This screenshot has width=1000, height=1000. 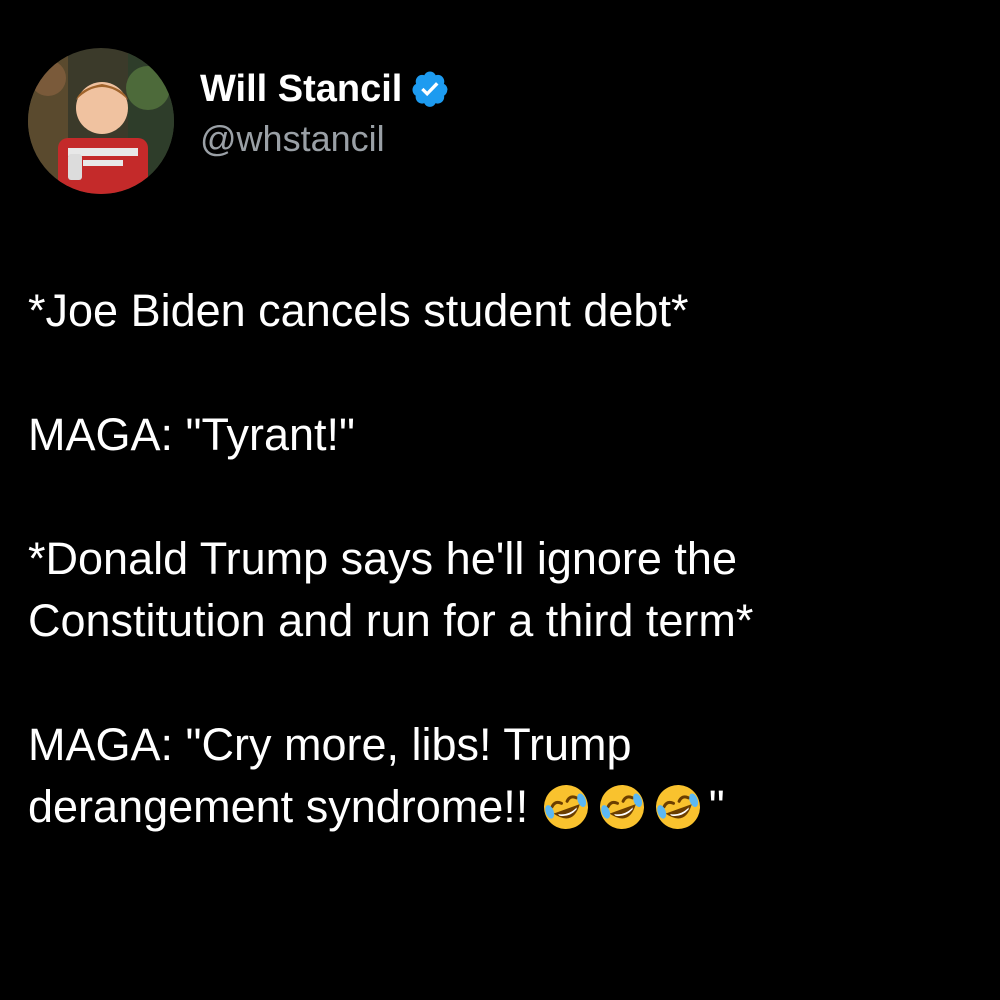 I want to click on avatar, so click(x=101, y=121).